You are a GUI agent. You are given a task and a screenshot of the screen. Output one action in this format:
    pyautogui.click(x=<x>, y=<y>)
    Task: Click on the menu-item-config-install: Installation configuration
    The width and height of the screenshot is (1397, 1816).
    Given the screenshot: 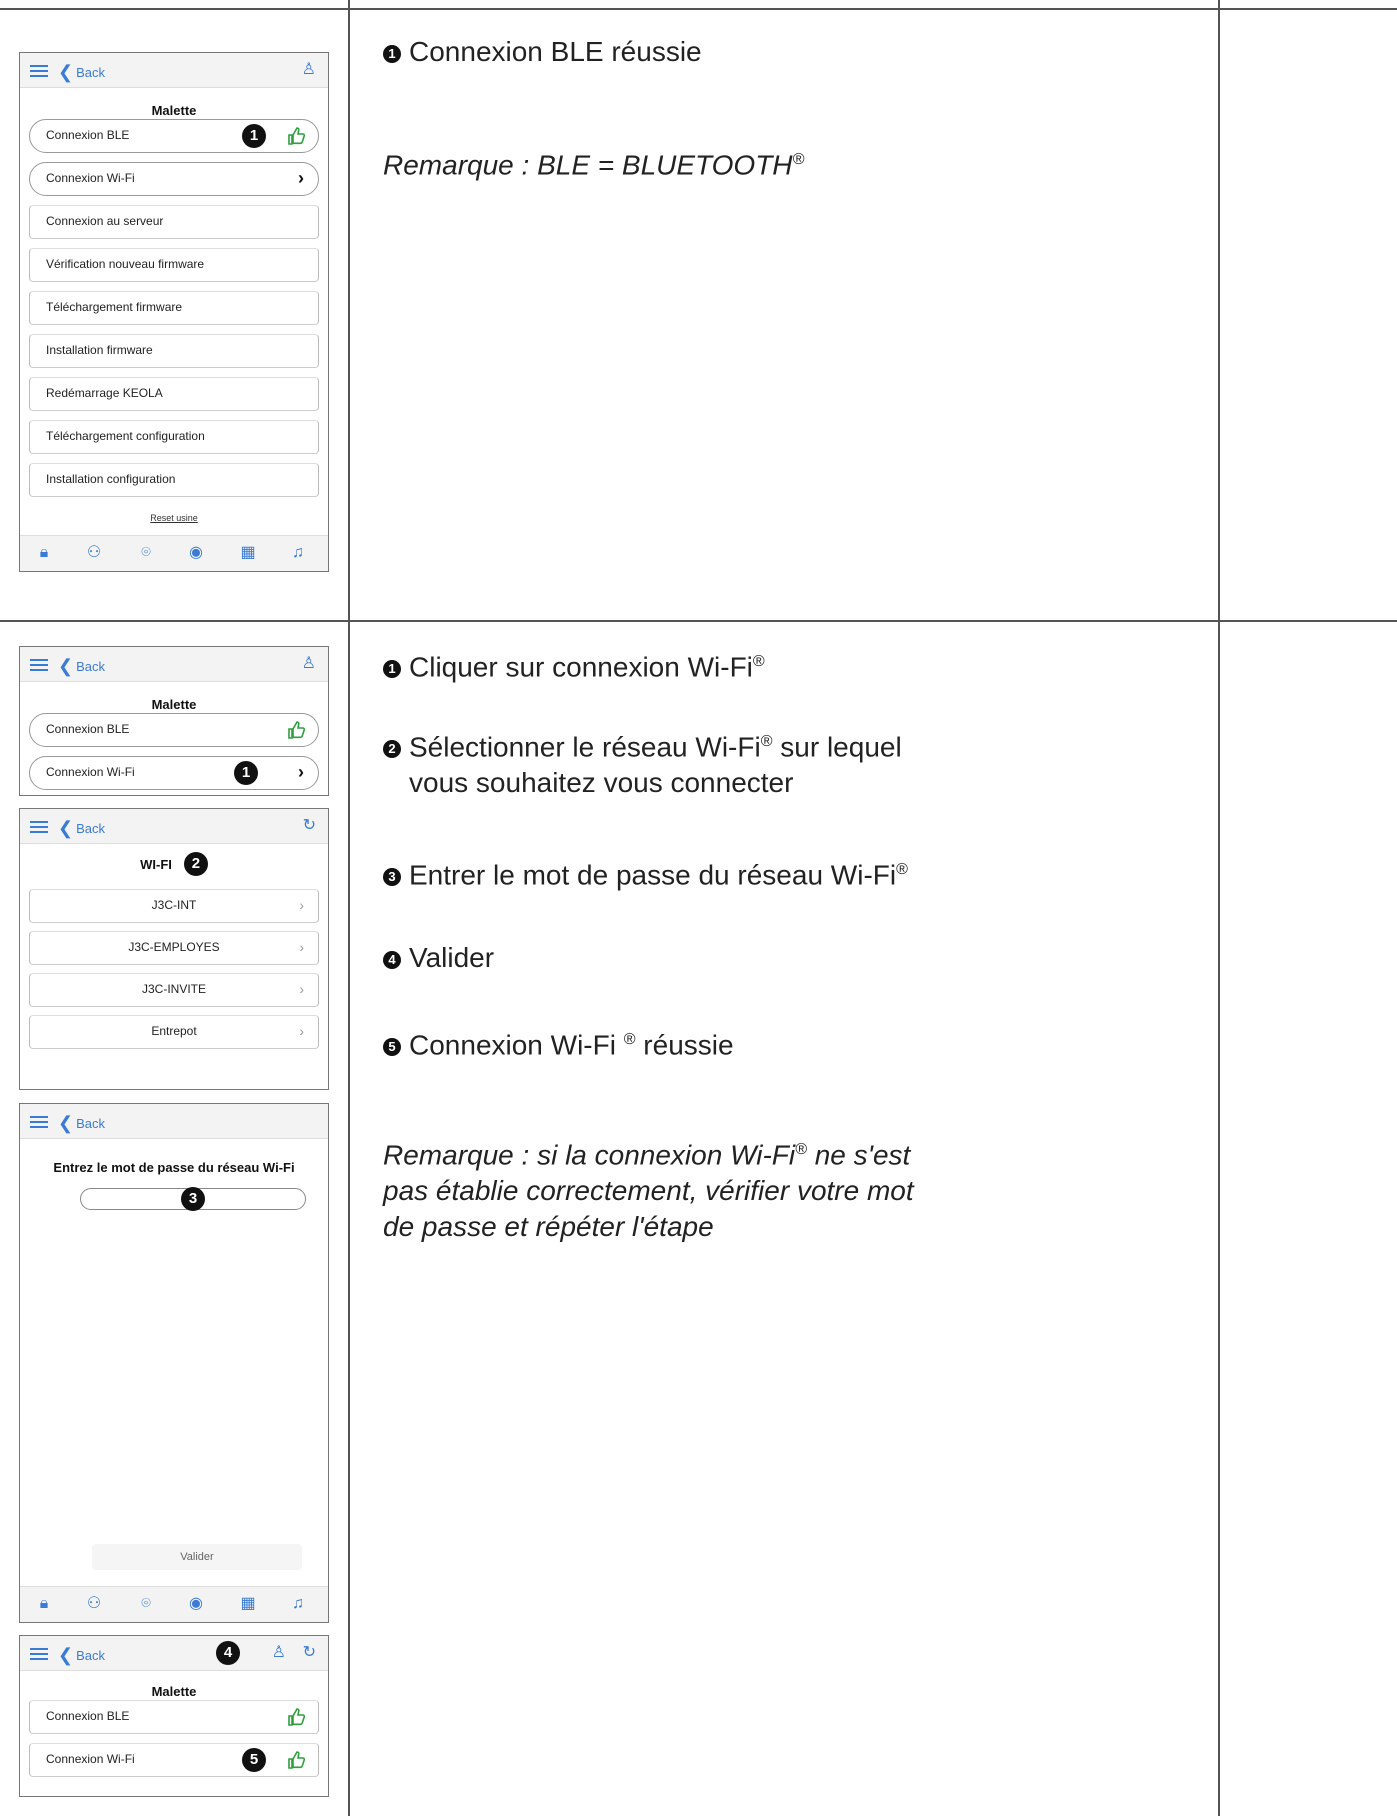 What is the action you would take?
    pyautogui.click(x=174, y=480)
    